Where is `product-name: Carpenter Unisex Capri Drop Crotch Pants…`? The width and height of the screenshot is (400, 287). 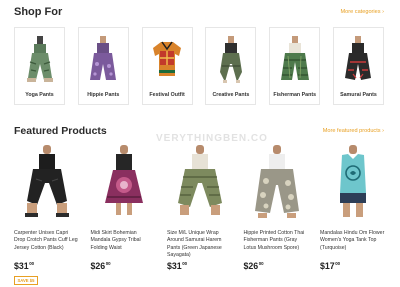
product-name: Carpenter Unisex Capri Drop Crotch Pants… is located at coordinates (47, 245).